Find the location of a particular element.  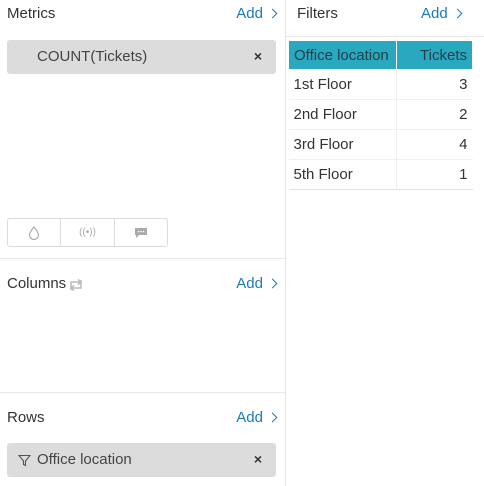

columns-add-button: Add is located at coordinates (257, 283).